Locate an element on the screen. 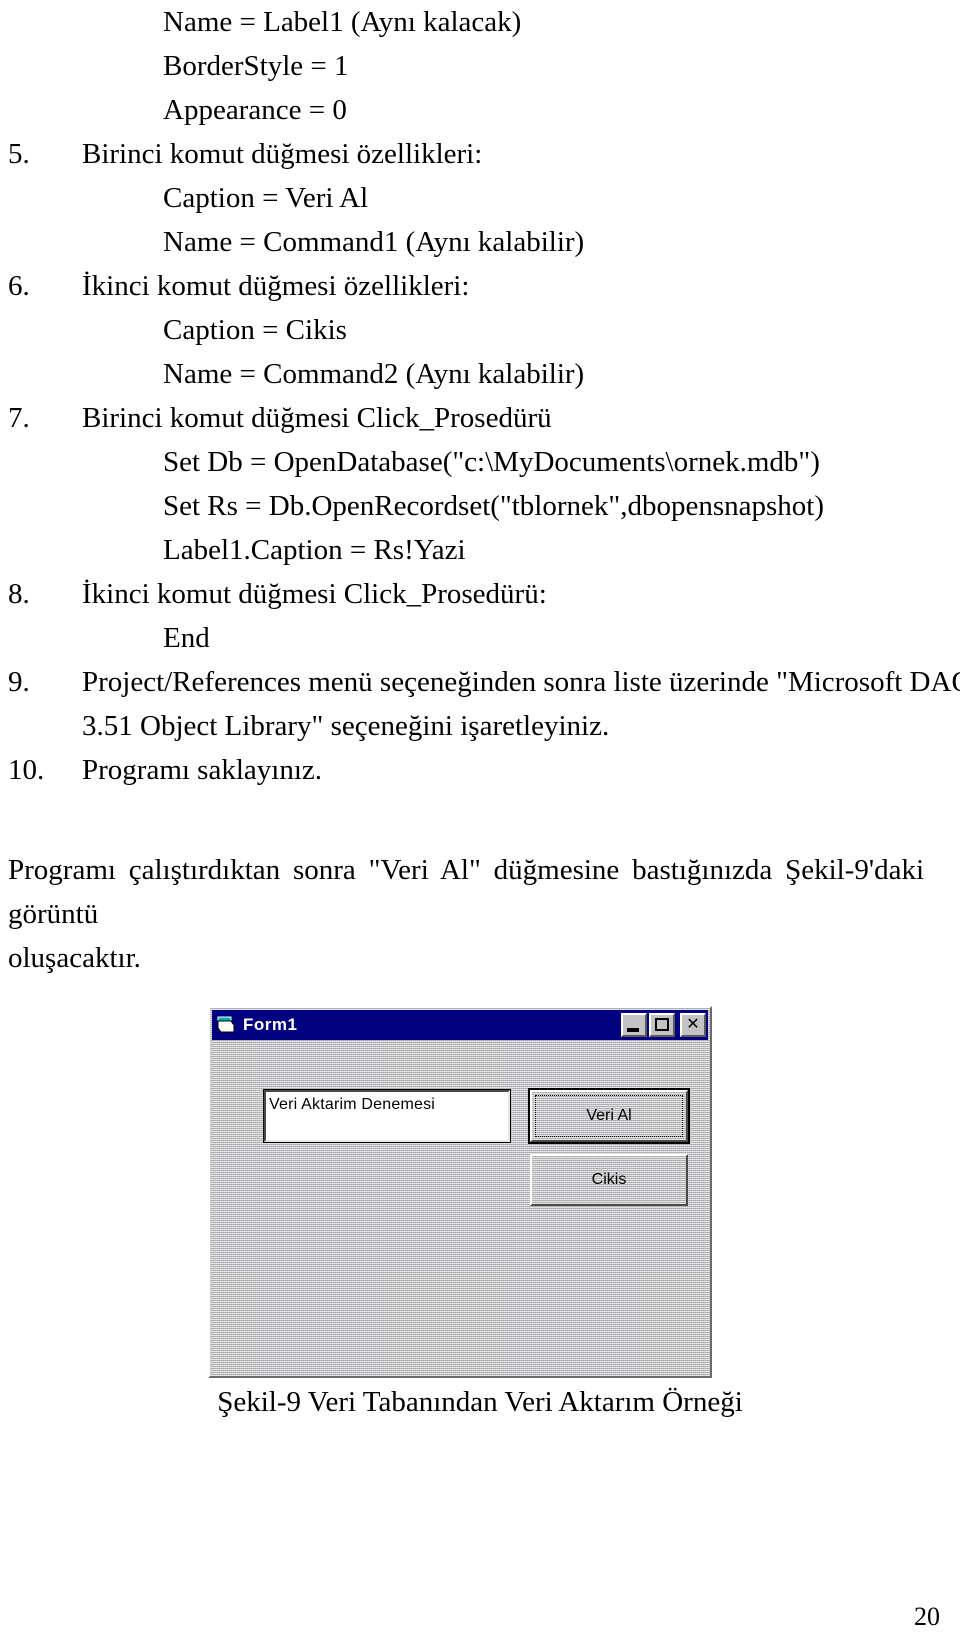 The width and height of the screenshot is (960, 1648). list-item-number: 5. is located at coordinates (19, 154).